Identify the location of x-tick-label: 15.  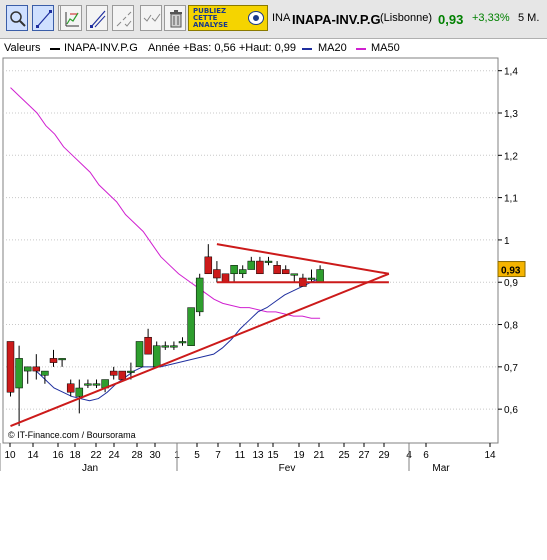
(273, 455).